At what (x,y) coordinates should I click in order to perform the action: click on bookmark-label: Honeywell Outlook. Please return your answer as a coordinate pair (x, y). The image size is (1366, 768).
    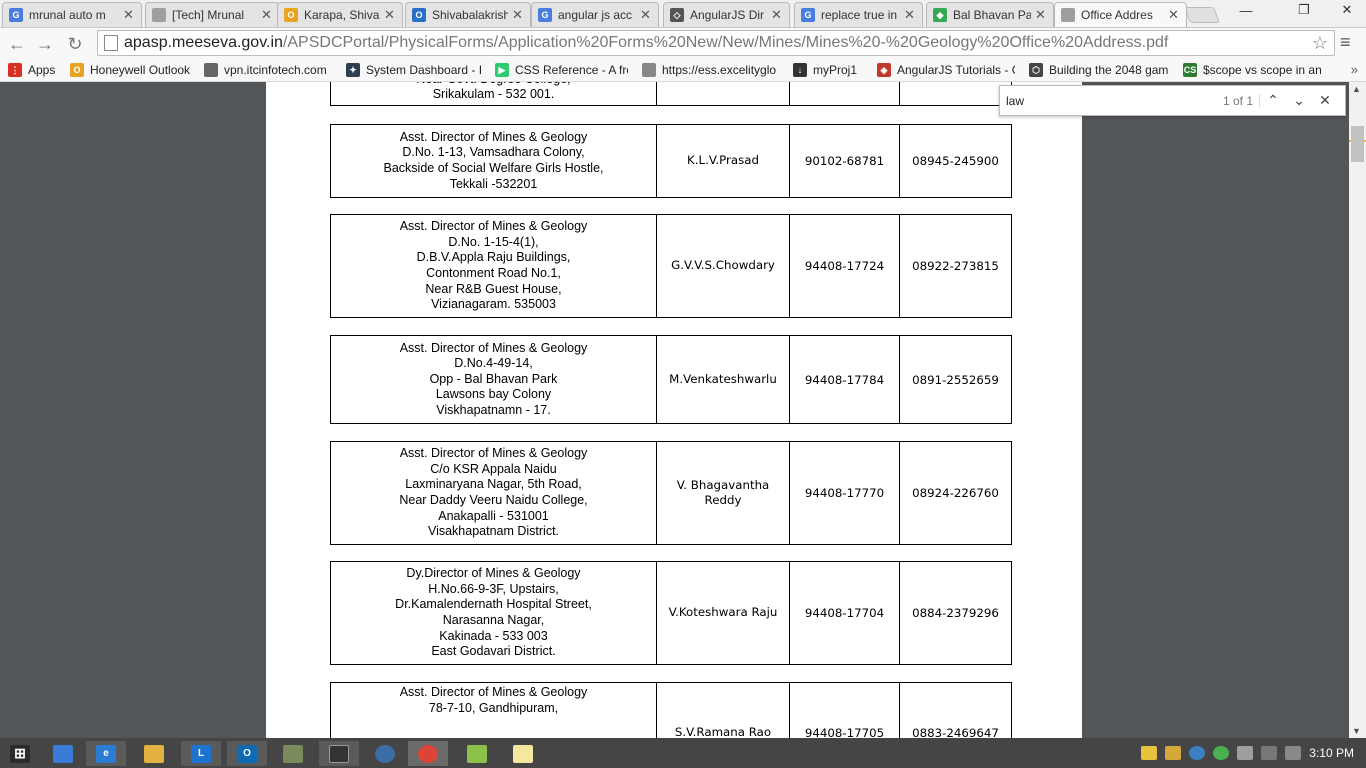
    Looking at the image, I should click on (140, 70).